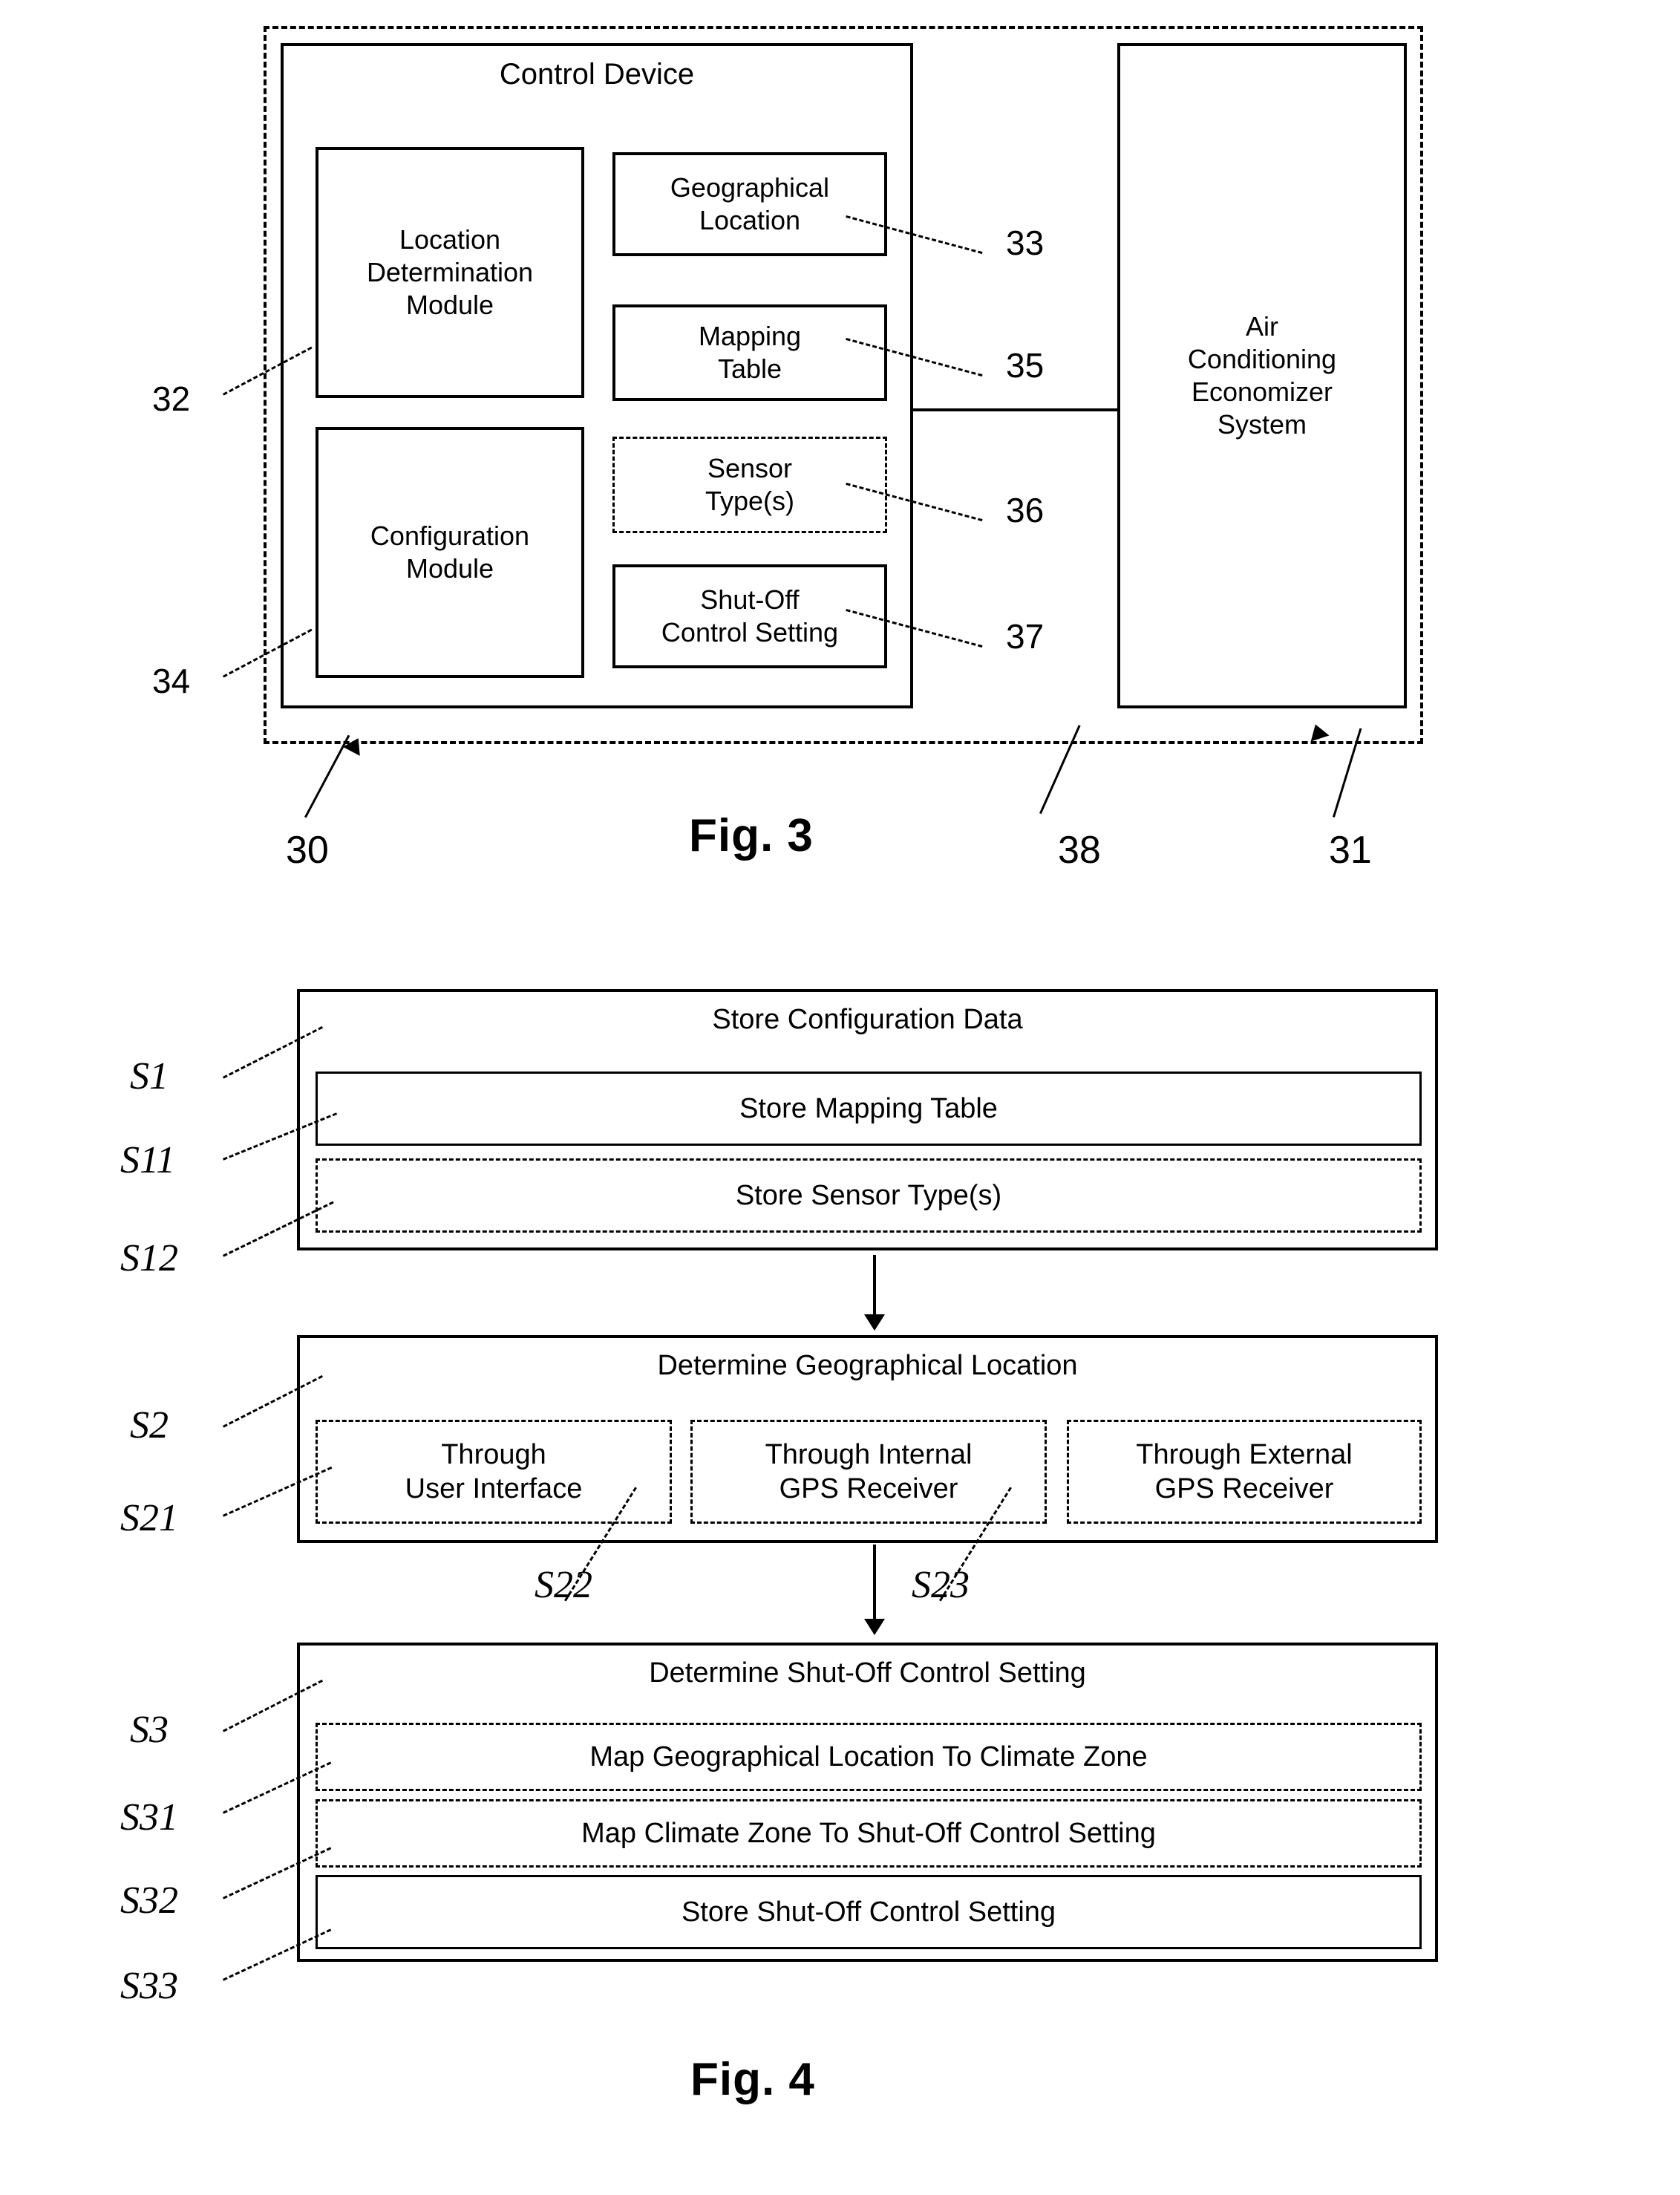 This screenshot has height=2195, width=1680. I want to click on ref-32: 32, so click(171, 398).